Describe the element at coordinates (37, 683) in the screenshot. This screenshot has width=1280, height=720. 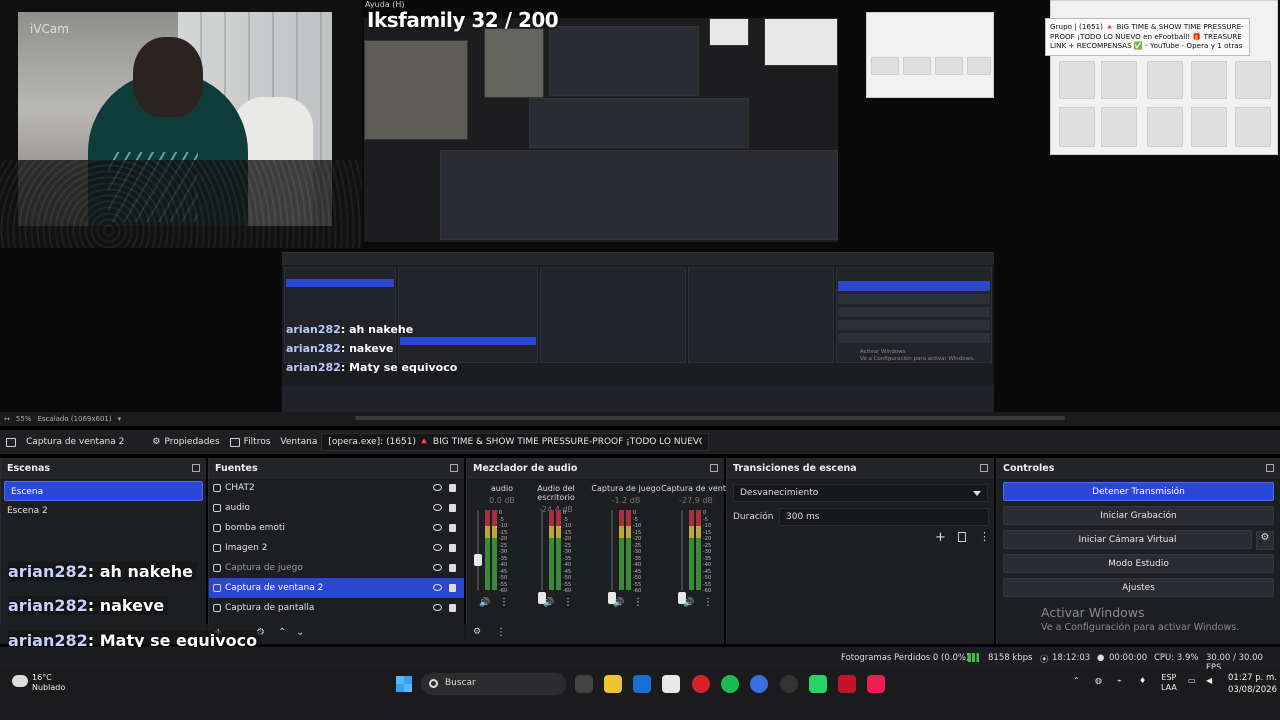
I see `weather-widget: 16°C Nublado` at that location.